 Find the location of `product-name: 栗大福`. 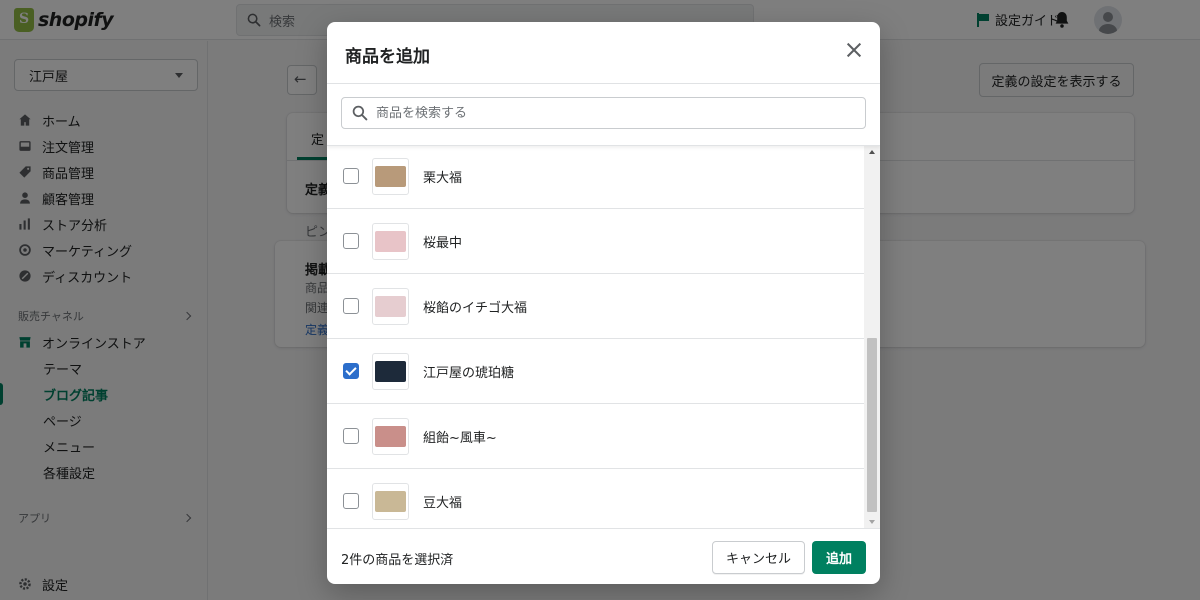

product-name: 栗大福 is located at coordinates (443, 178).